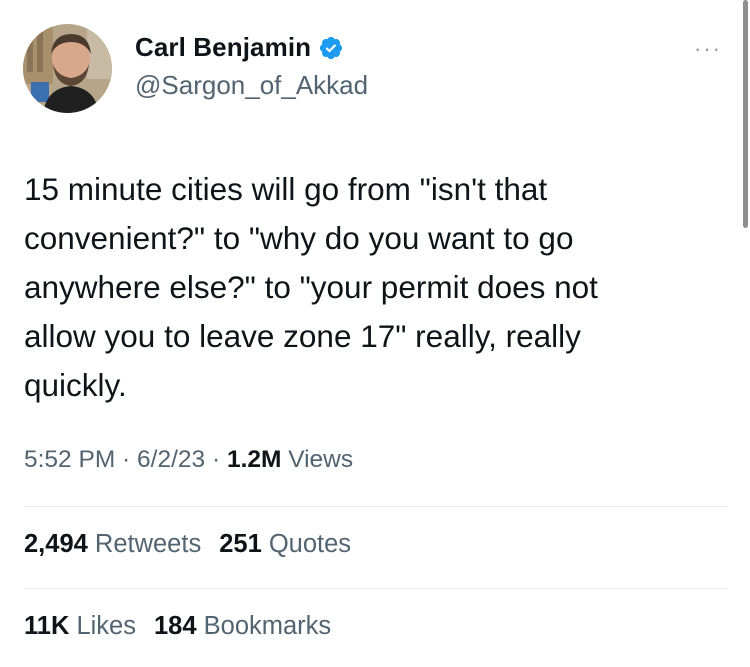 The width and height of the screenshot is (750, 667). I want to click on author-name: Carl Benjamin, so click(223, 47).